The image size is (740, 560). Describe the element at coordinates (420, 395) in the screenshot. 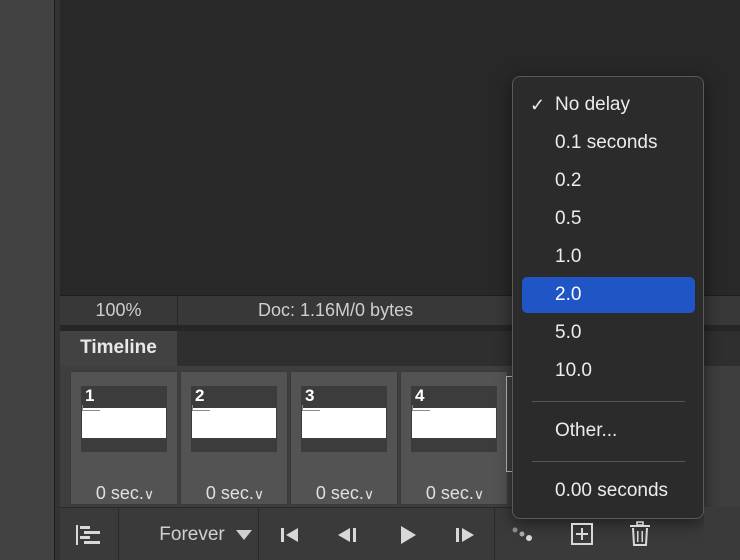

I see `frame-number: 4` at that location.